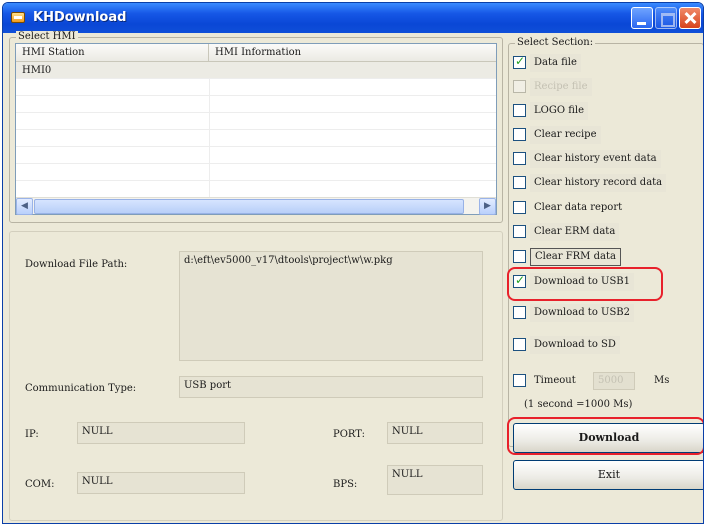 Image resolution: width=706 pixels, height=526 pixels. I want to click on download-button: Download, so click(608, 438).